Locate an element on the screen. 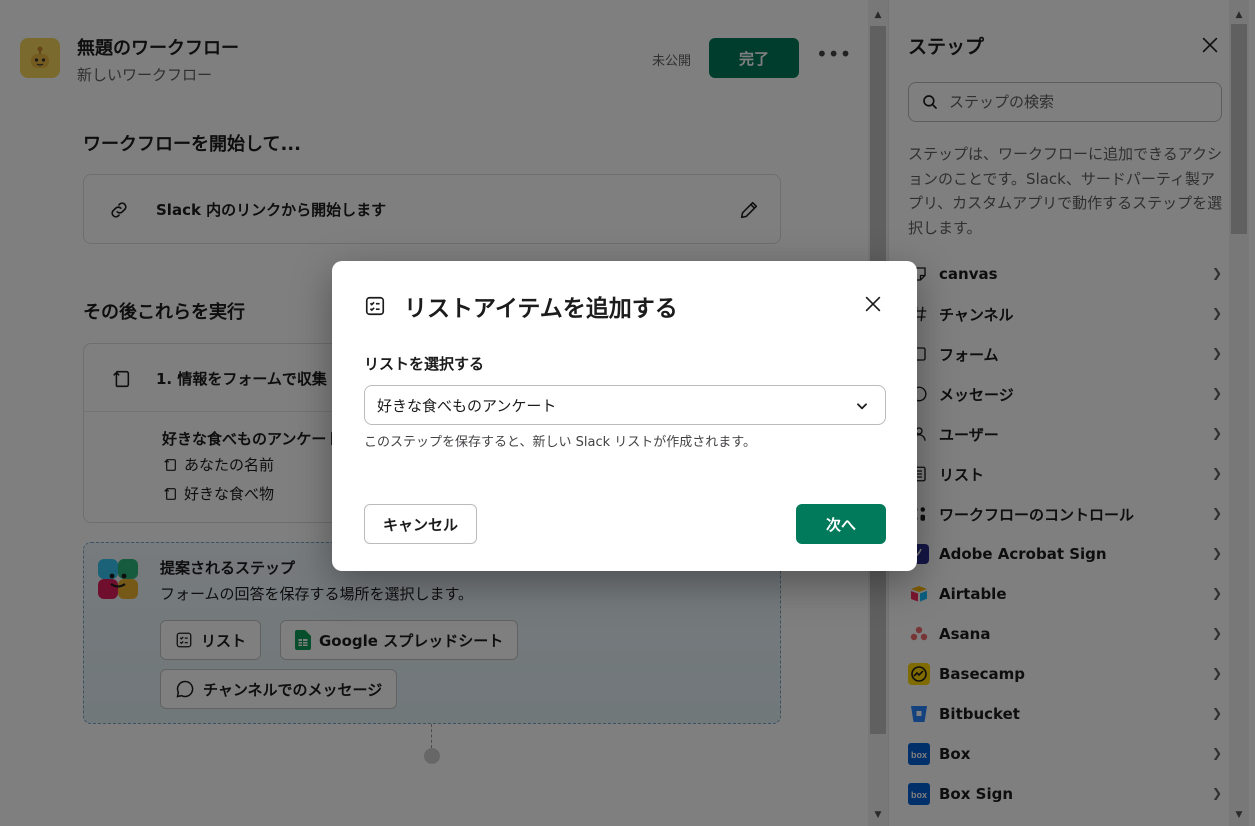 The width and height of the screenshot is (1255, 826). list-select: 好きな食べものアンケート is located at coordinates (625, 405).